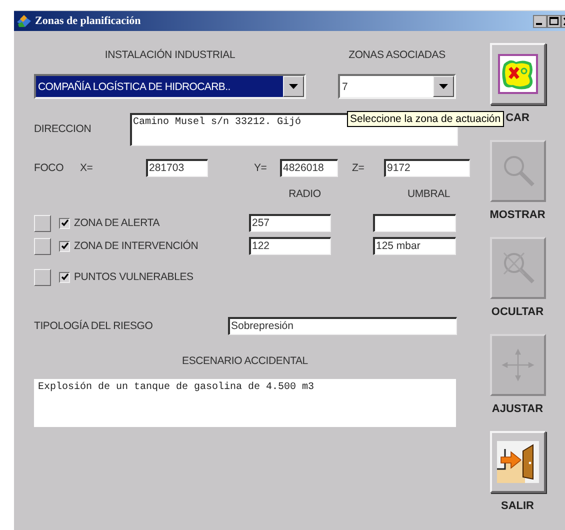  I want to click on radio-field: 122, so click(290, 246).